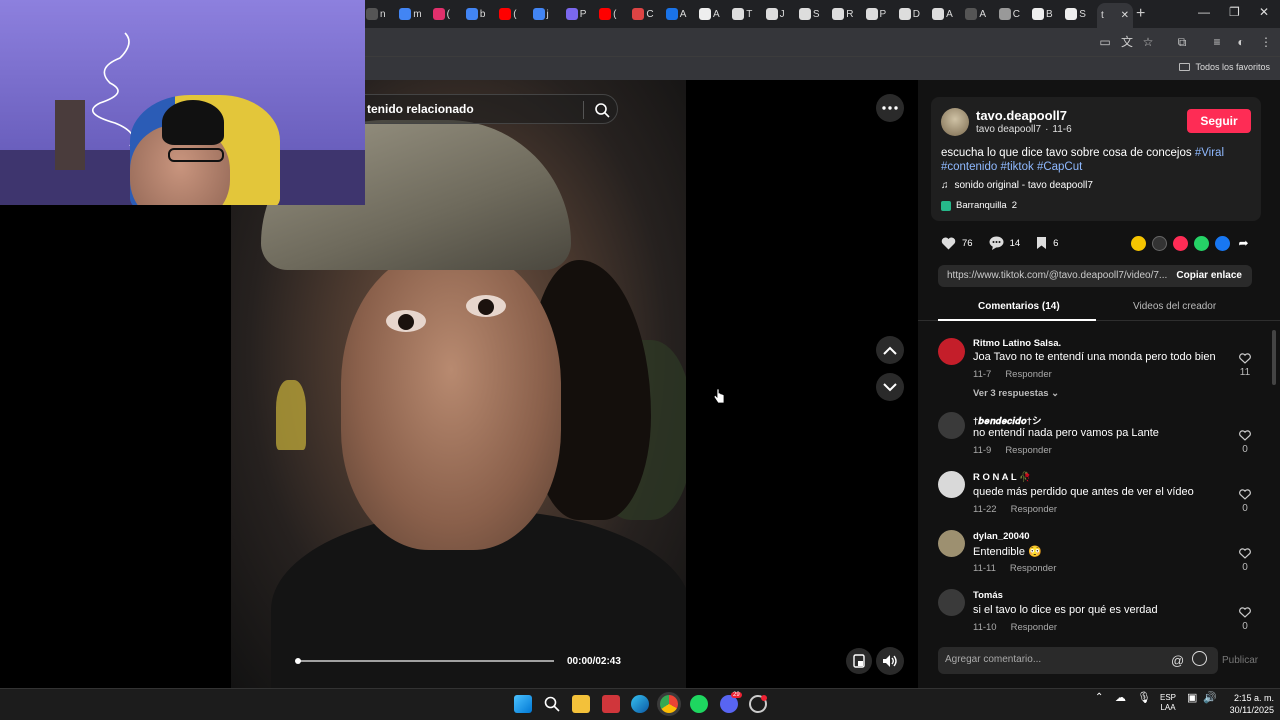 The width and height of the screenshot is (1280, 720). What do you see at coordinates (1159, 243) in the screenshot?
I see `embed-icon` at bounding box center [1159, 243].